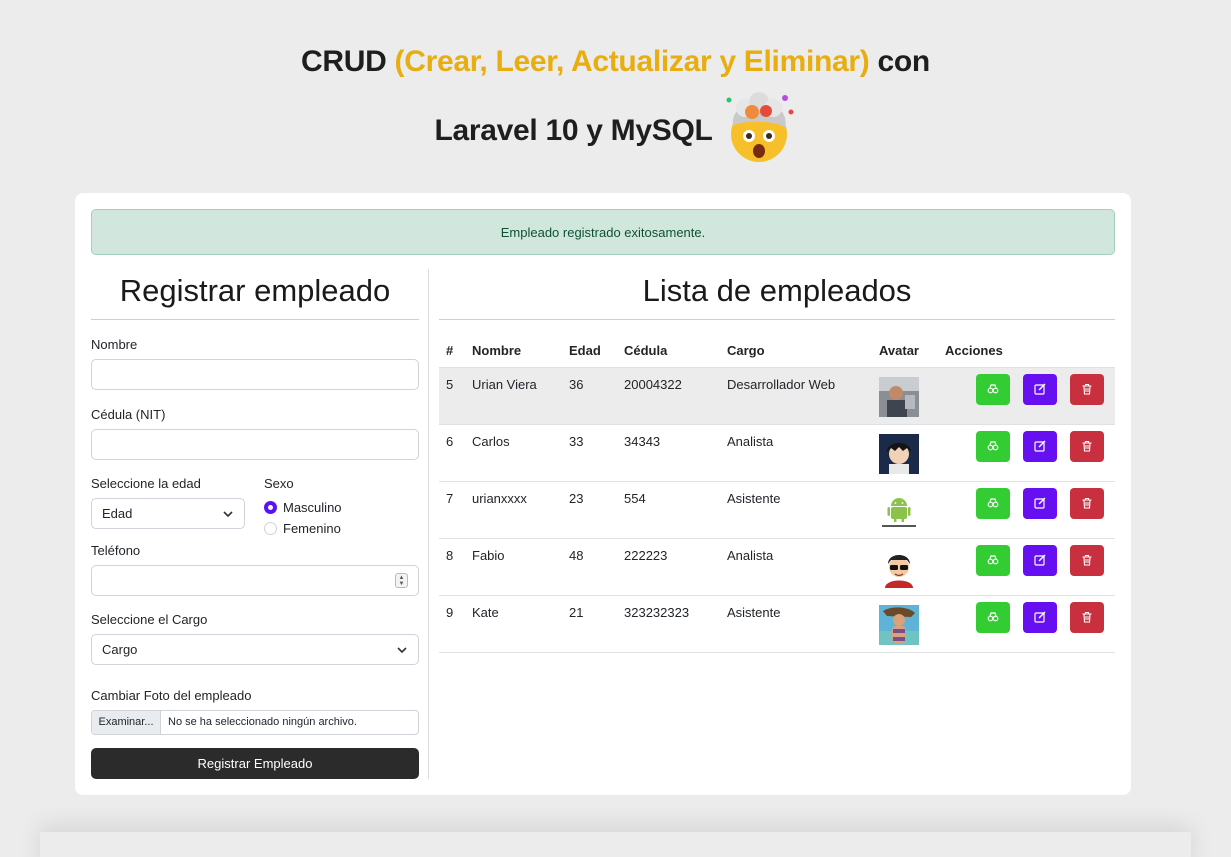 This screenshot has height=857, width=1231. Describe the element at coordinates (146, 483) in the screenshot. I see `edad-label: Seleccione la edad` at that location.